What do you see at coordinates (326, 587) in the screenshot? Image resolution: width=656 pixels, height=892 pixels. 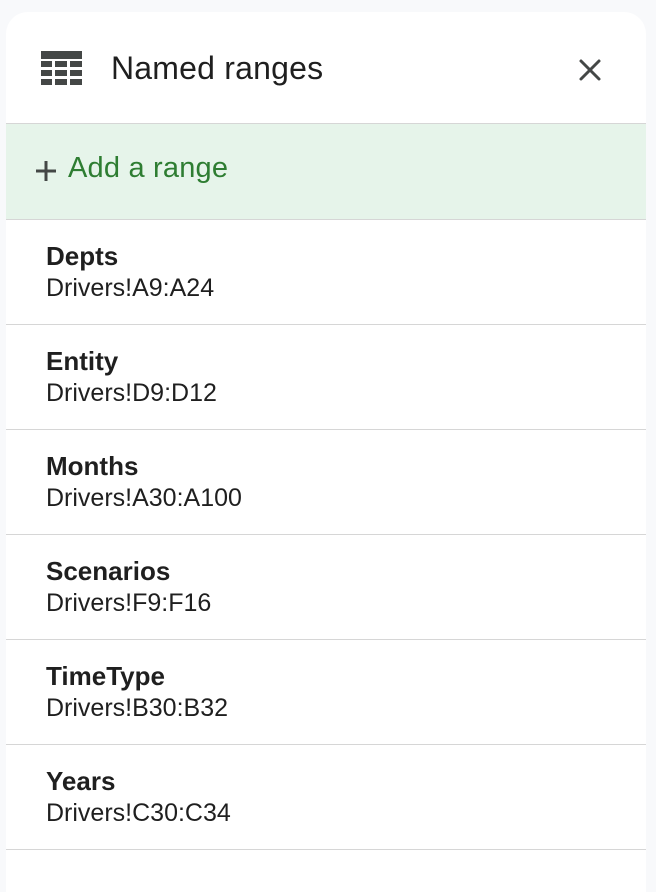 I see `range-item-scenarios: Scenarios Drivers!F9:F16` at bounding box center [326, 587].